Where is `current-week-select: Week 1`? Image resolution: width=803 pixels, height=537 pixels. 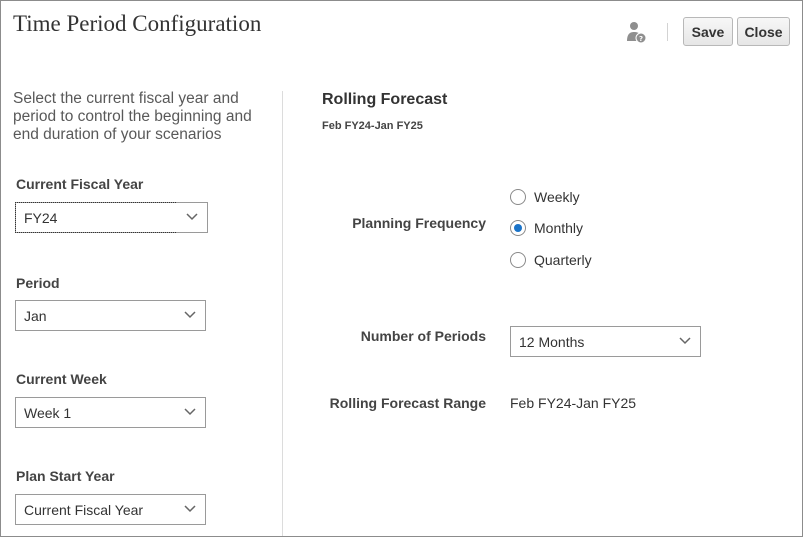 current-week-select: Week 1 is located at coordinates (110, 412).